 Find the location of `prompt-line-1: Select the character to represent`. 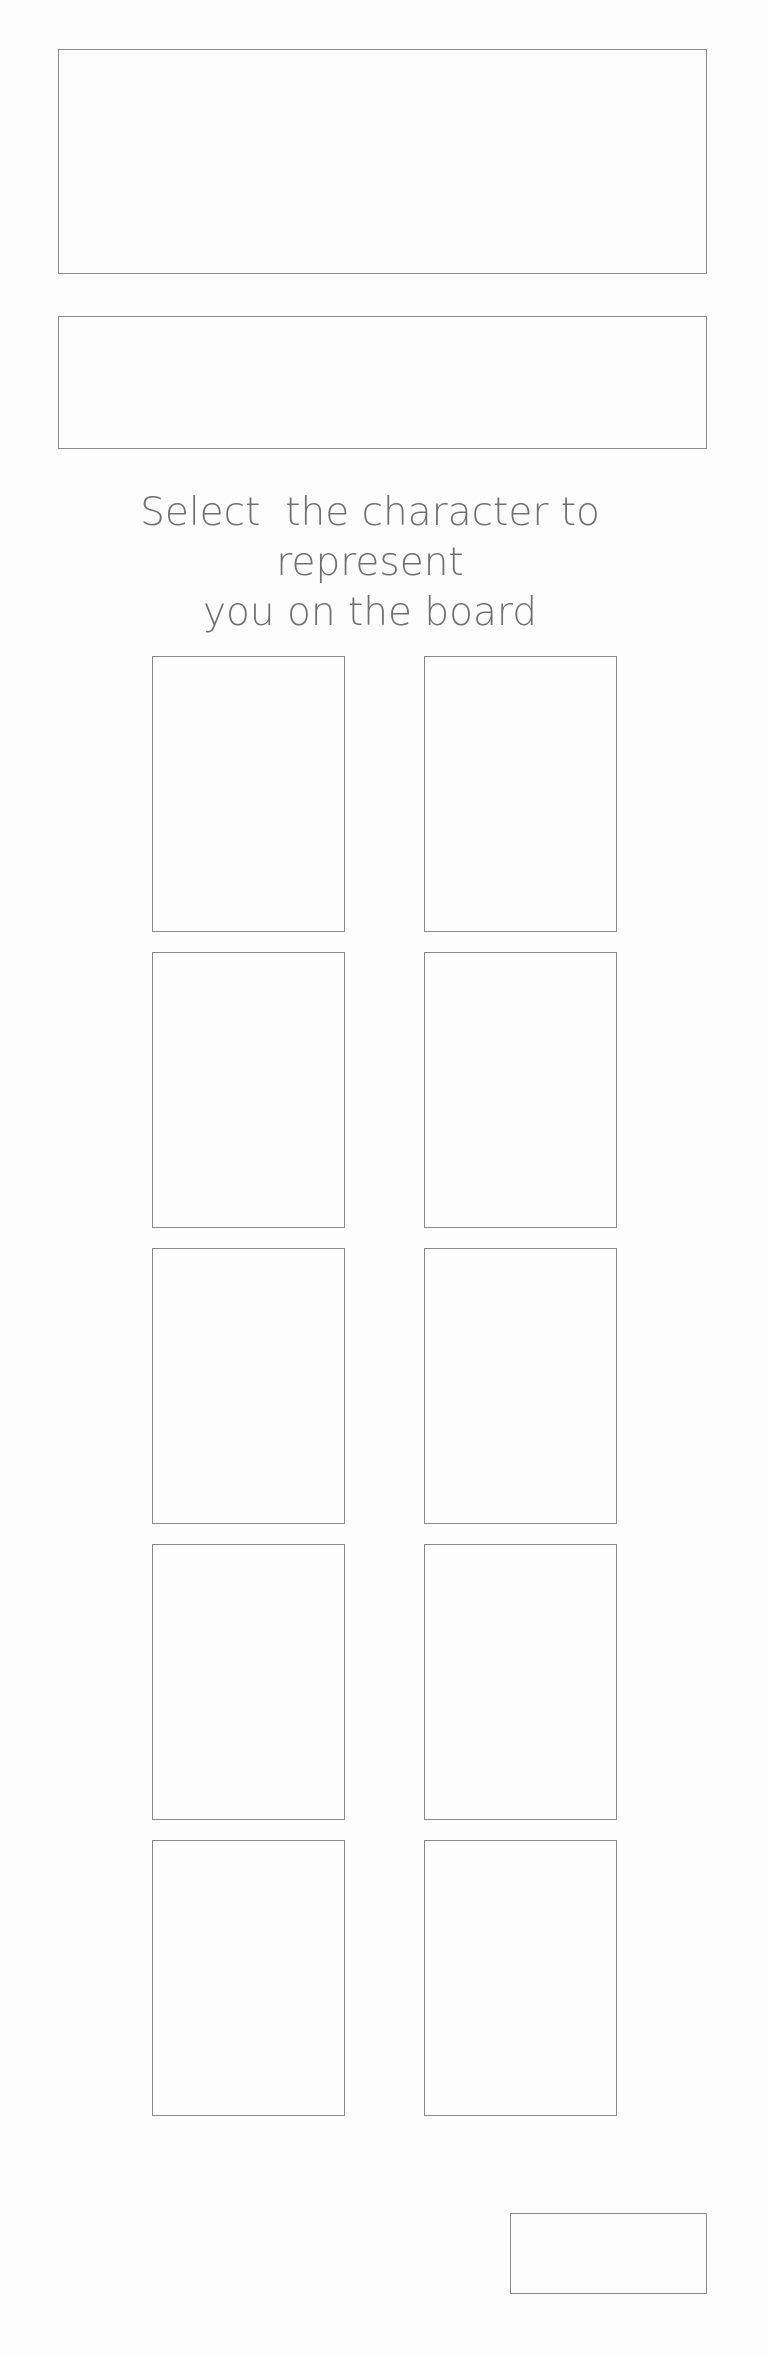

prompt-line-1: Select the character to represent is located at coordinates (376, 537).